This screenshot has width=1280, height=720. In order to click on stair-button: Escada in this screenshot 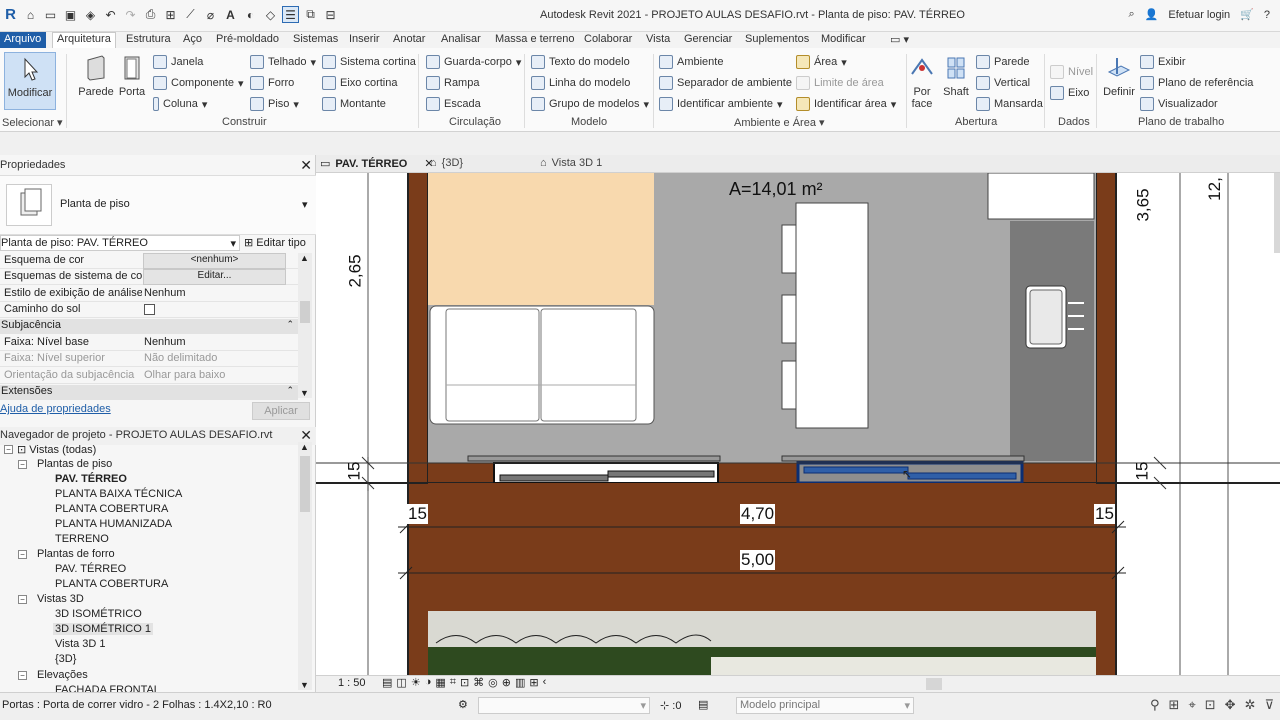, I will do `click(453, 104)`.